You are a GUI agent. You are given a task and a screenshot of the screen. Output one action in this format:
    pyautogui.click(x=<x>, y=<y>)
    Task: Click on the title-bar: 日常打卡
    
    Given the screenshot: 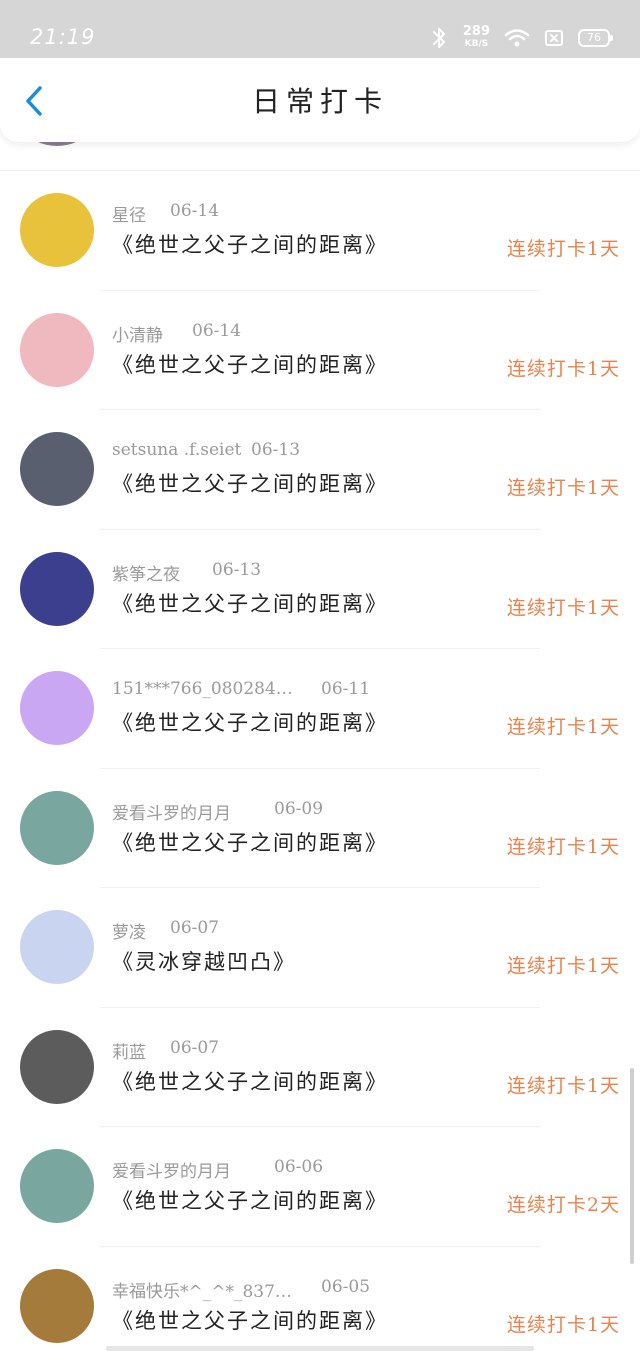 What is the action you would take?
    pyautogui.click(x=320, y=100)
    